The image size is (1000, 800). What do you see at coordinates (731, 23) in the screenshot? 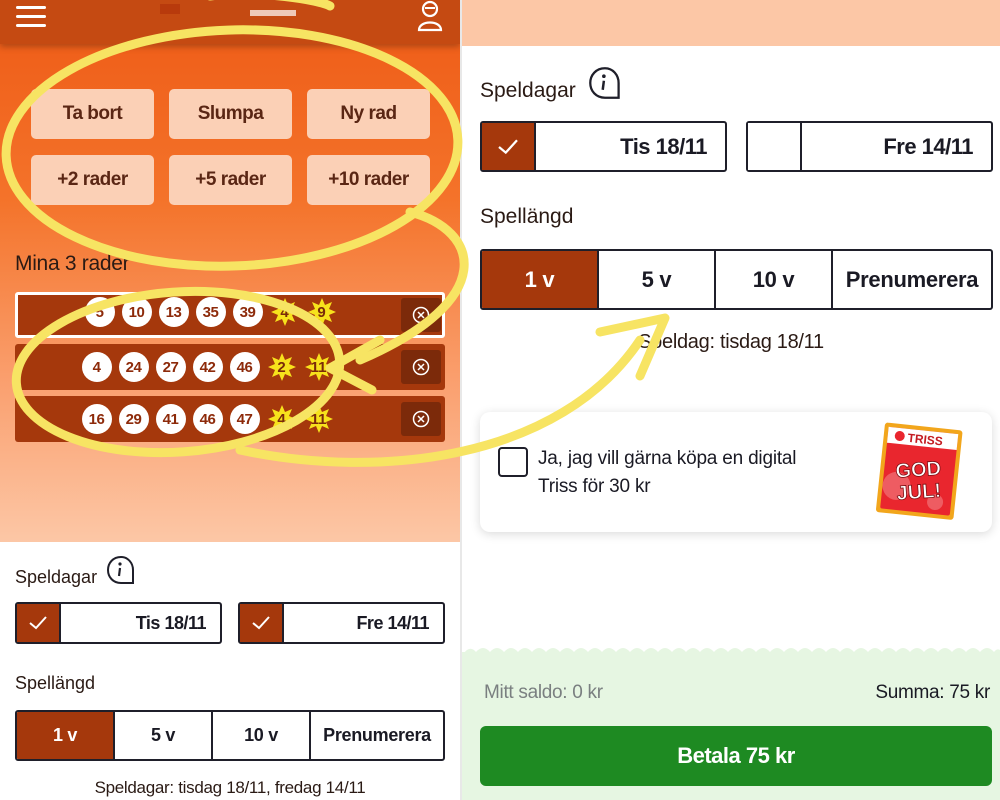
I see `header-strip` at bounding box center [731, 23].